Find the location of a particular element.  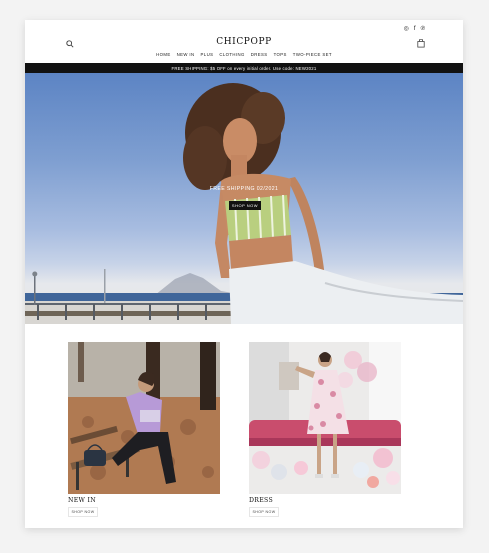

nav-item-tops: TOPS is located at coordinates (280, 54).